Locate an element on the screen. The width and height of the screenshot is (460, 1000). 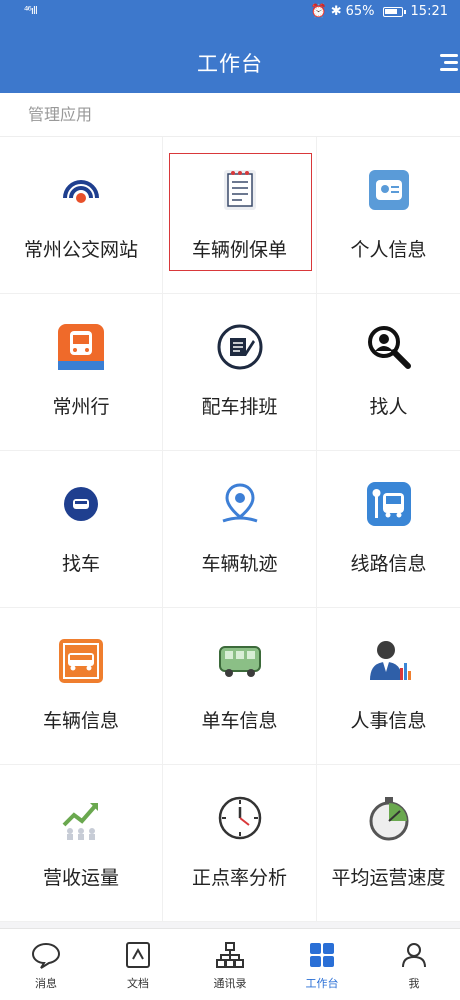
tab-workbench: 工作台 is located at coordinates (322, 964).